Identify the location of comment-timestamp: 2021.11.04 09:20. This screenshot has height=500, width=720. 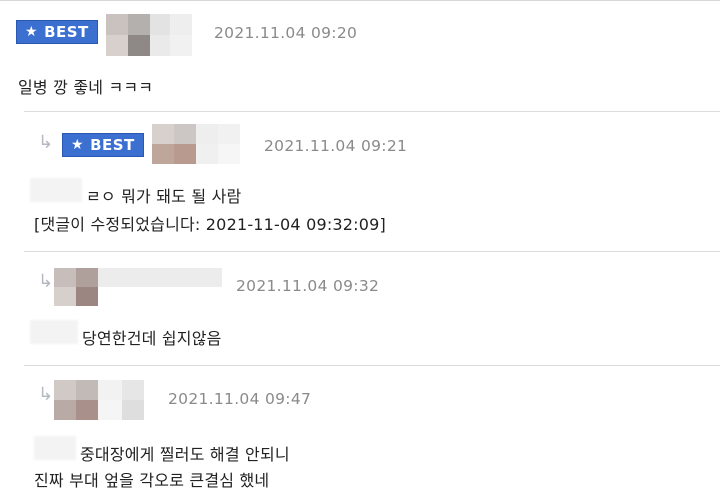
(286, 33).